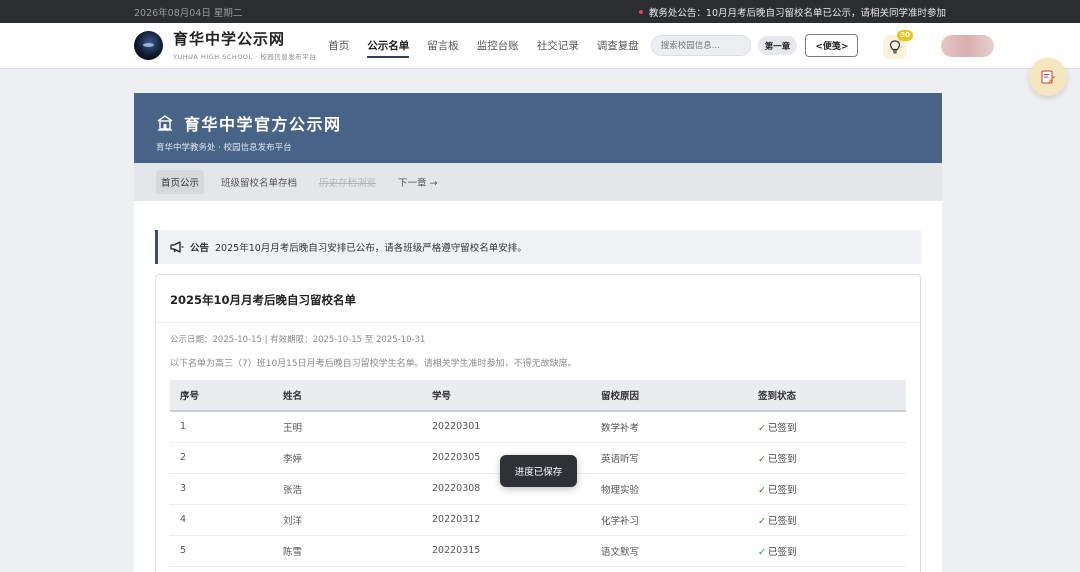 Image resolution: width=1080 pixels, height=572 pixels. Describe the element at coordinates (371, 248) in the screenshot. I see `announcement-text: 2025年10月月考后晚自习安排已公布，请各班级严格遵守留校名单安排。` at that location.